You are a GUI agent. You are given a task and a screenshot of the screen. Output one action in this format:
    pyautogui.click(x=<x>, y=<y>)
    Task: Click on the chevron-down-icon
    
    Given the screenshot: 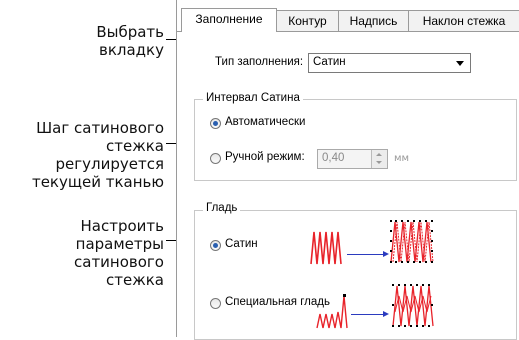 What is the action you would take?
    pyautogui.click(x=460, y=63)
    